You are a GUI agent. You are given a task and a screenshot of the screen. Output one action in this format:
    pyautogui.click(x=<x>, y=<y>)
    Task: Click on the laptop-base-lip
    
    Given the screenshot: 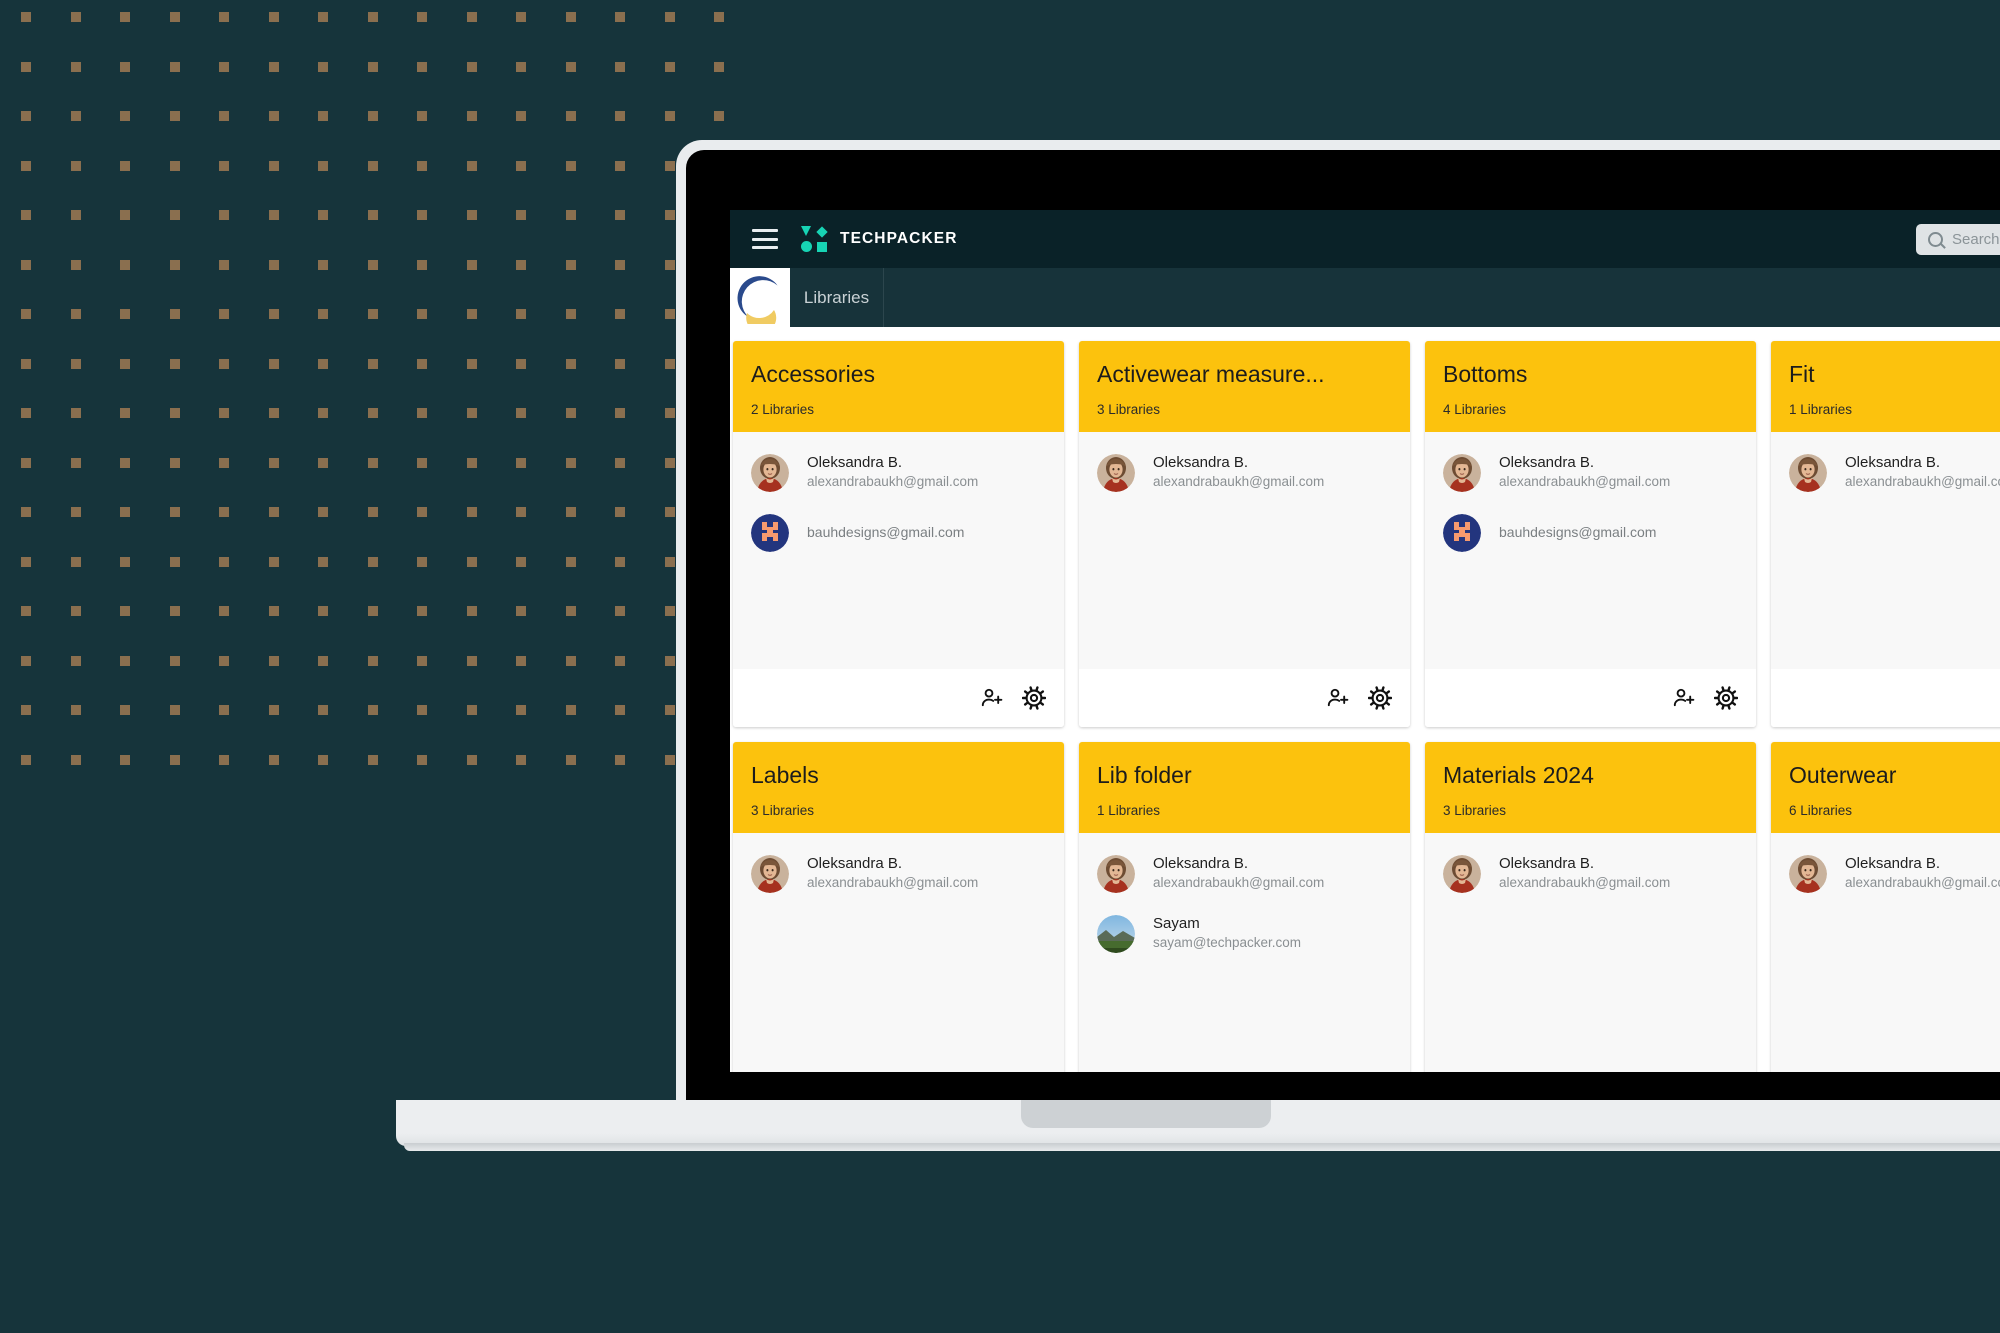 What is the action you would take?
    pyautogui.click(x=1202, y=1147)
    